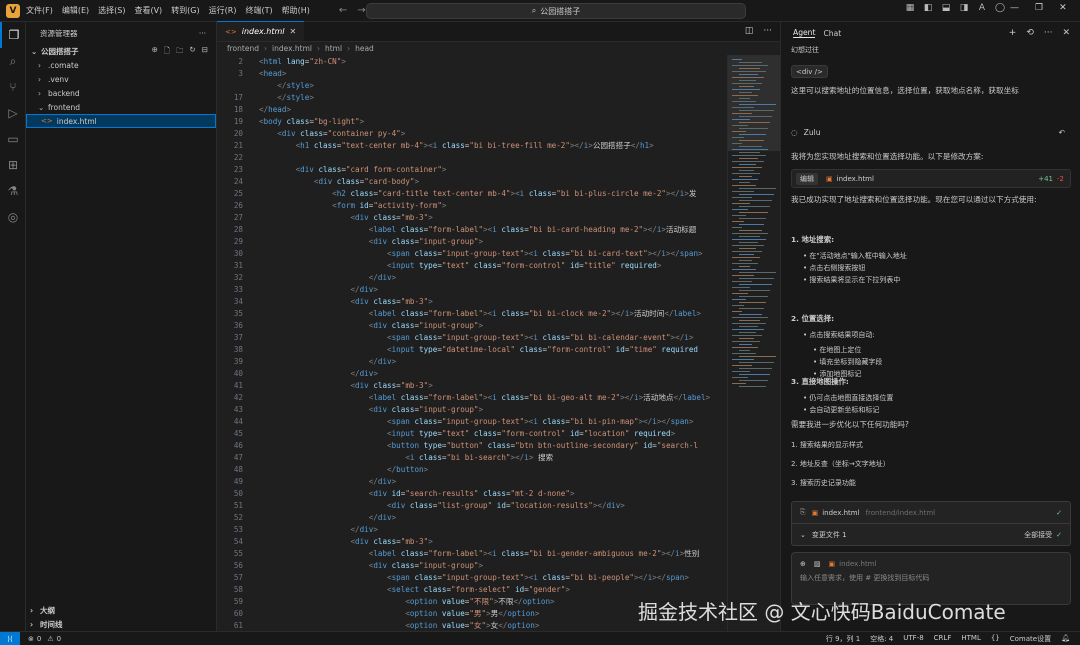 This screenshot has width=1080, height=645. Describe the element at coordinates (121, 51) in the screenshot. I see `project-root: ⌄ 公园搭搭子 ⊕ 🗋 🗀 ↻ ⊟` at that location.